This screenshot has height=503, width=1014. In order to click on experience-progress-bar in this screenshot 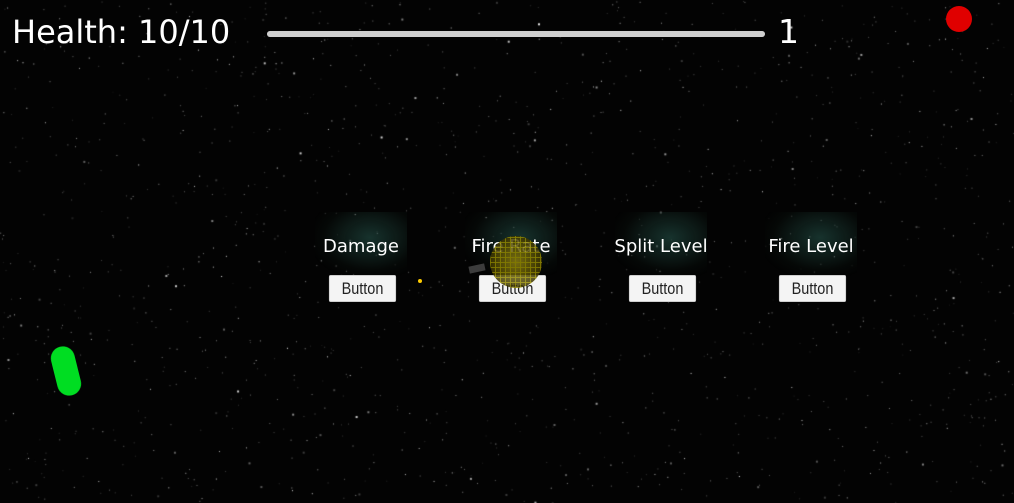, I will do `click(516, 34)`.